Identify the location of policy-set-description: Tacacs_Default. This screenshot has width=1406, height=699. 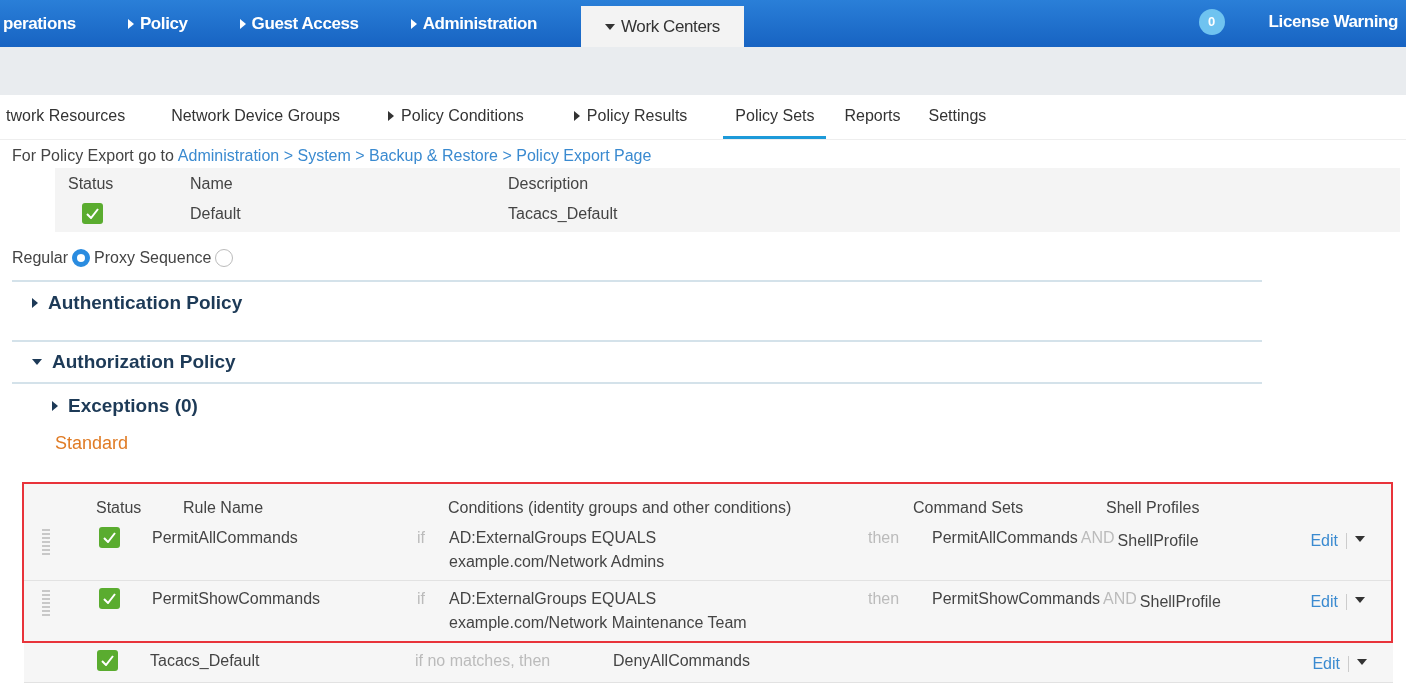
(563, 214).